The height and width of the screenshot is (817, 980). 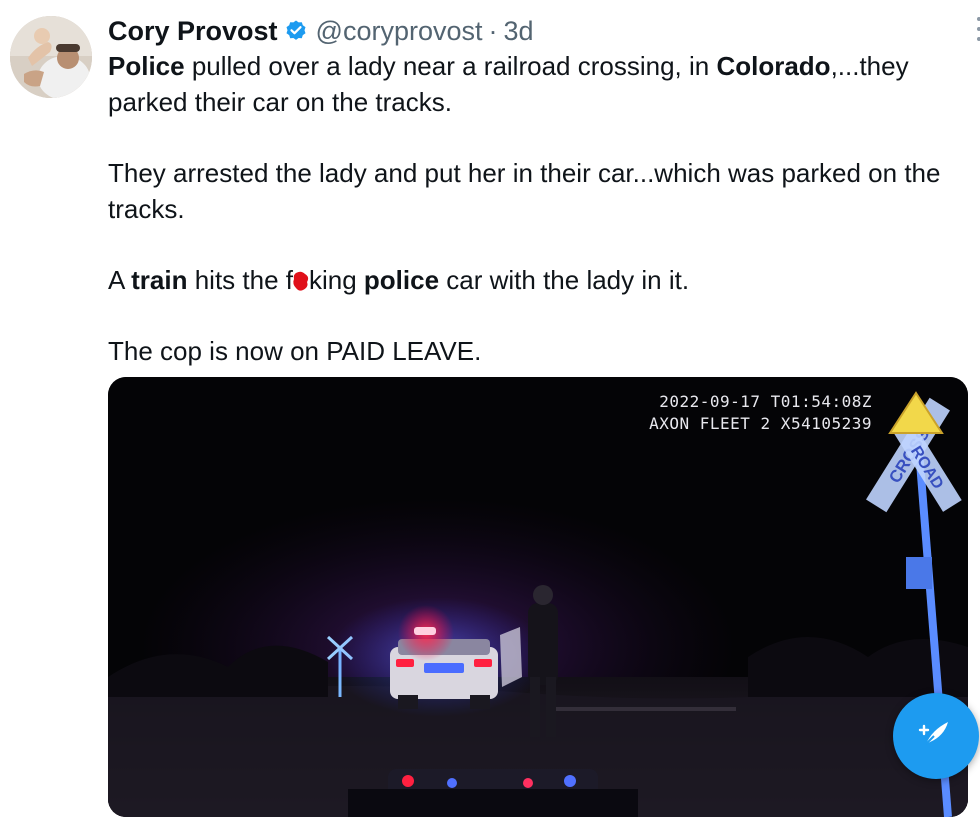 I want to click on verified-badge-icon, so click(x=296, y=31).